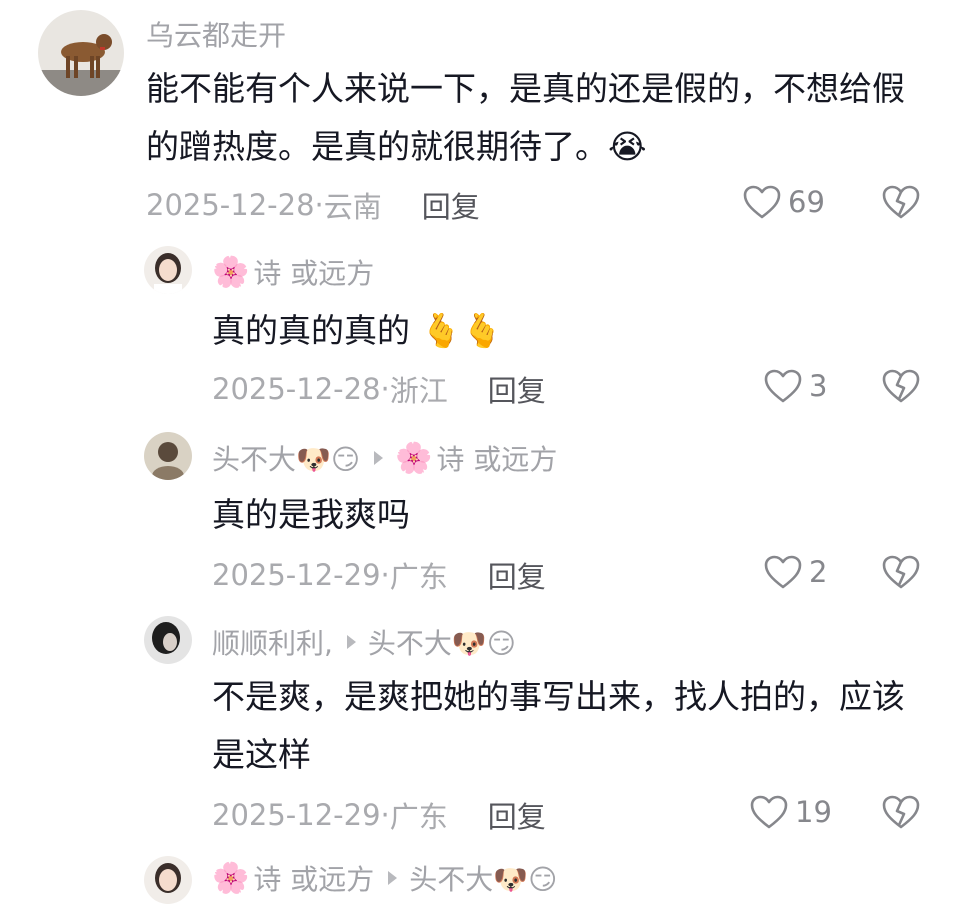  I want to click on username: 🌸 诗 或远方, so click(293, 272).